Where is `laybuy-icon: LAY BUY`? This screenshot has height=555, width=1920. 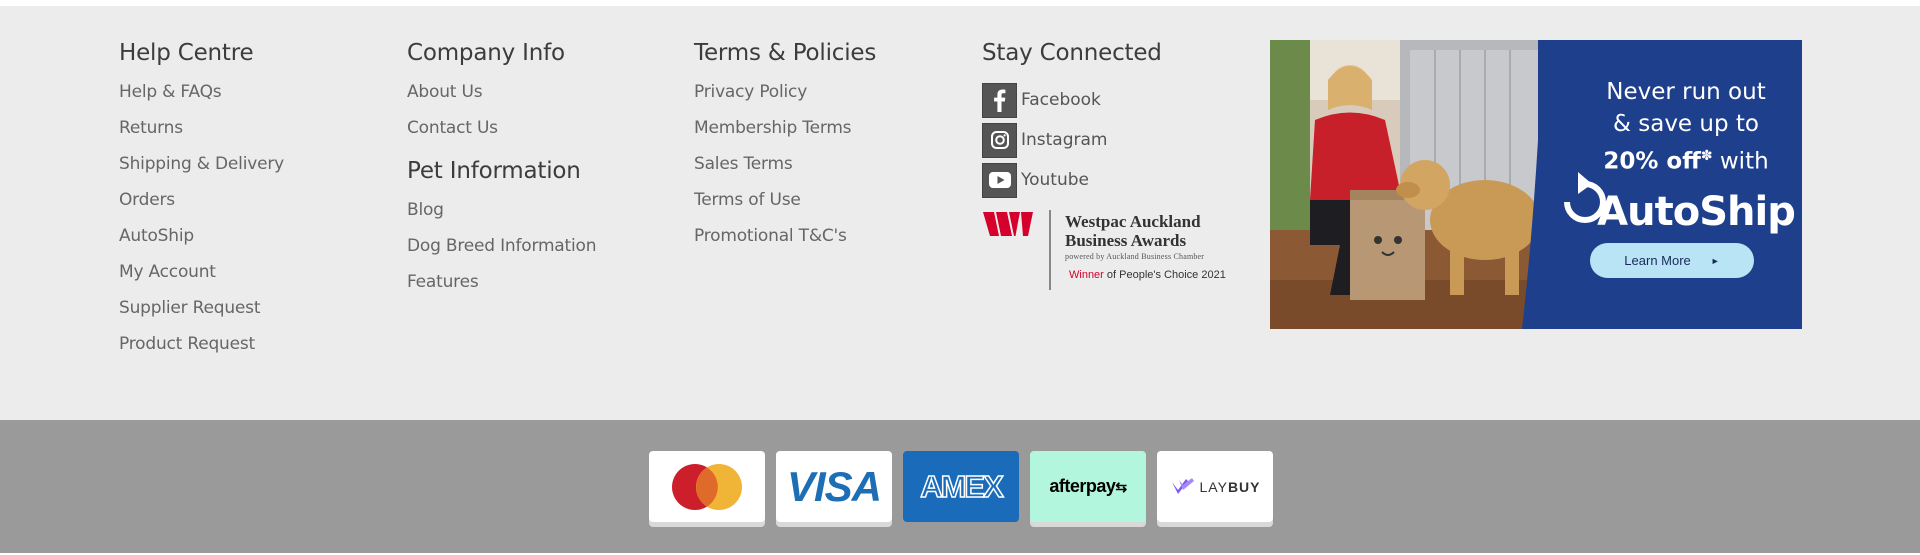
laybuy-icon: LAY BUY is located at coordinates (1215, 487).